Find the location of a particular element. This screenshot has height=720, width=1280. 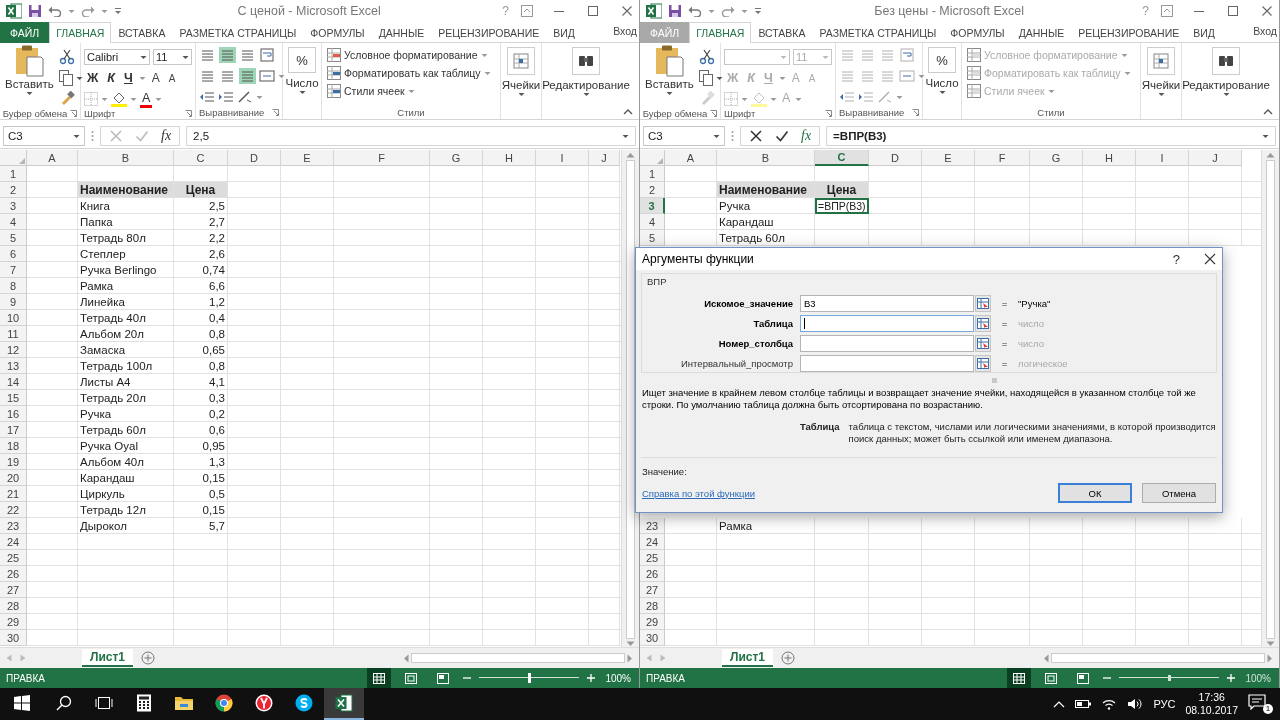

cancel-icon is located at coordinates (756, 136).